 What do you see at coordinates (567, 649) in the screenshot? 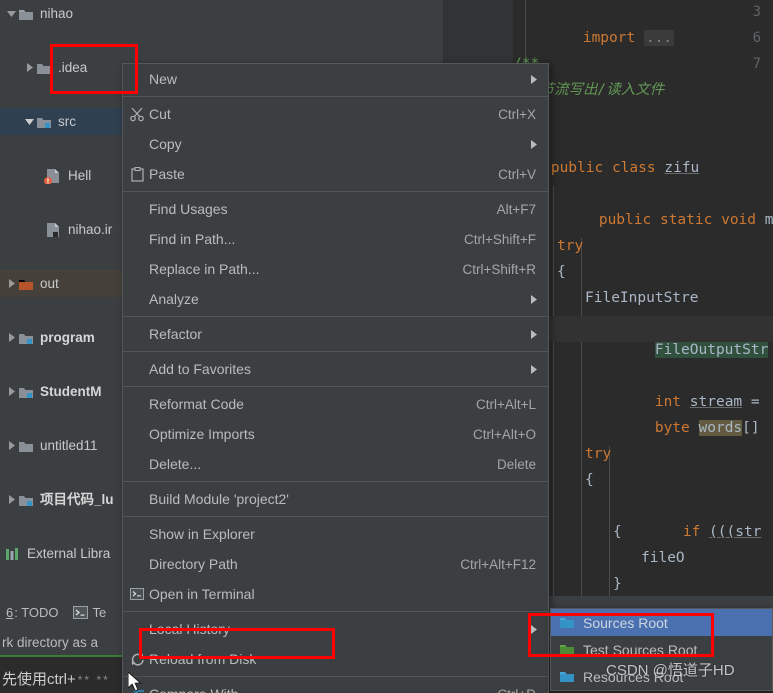
I see `folder-green-icon` at bounding box center [567, 649].